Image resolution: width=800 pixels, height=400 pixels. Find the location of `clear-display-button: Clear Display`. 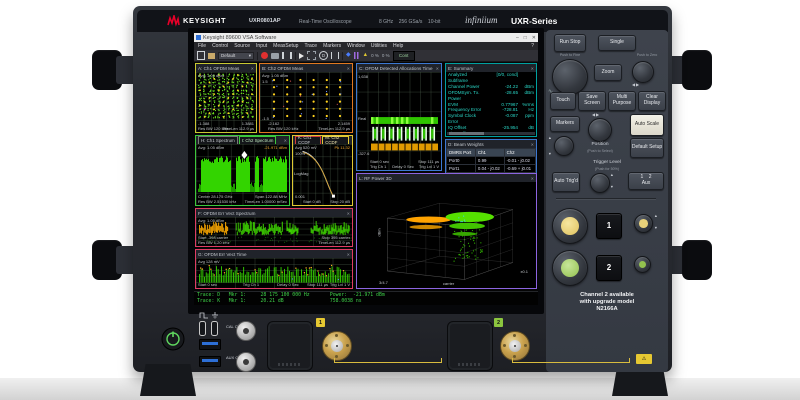

clear-display-button: Clear Display is located at coordinates (652, 101).